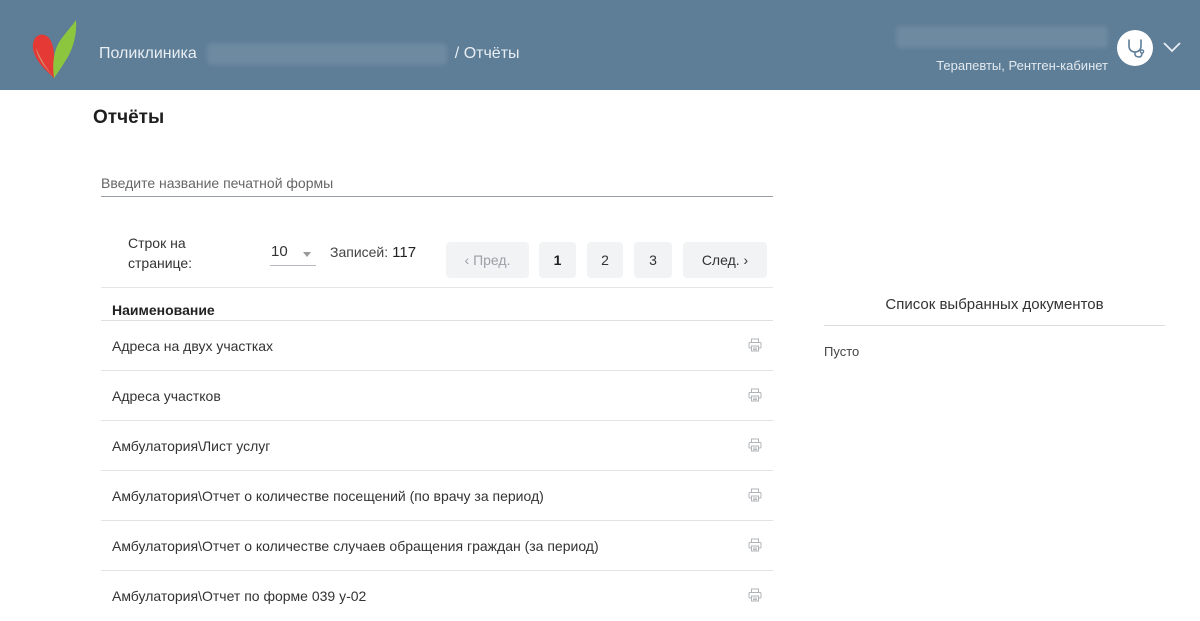 Image resolution: width=1200 pixels, height=621 pixels. I want to click on avatar, so click(1135, 48).